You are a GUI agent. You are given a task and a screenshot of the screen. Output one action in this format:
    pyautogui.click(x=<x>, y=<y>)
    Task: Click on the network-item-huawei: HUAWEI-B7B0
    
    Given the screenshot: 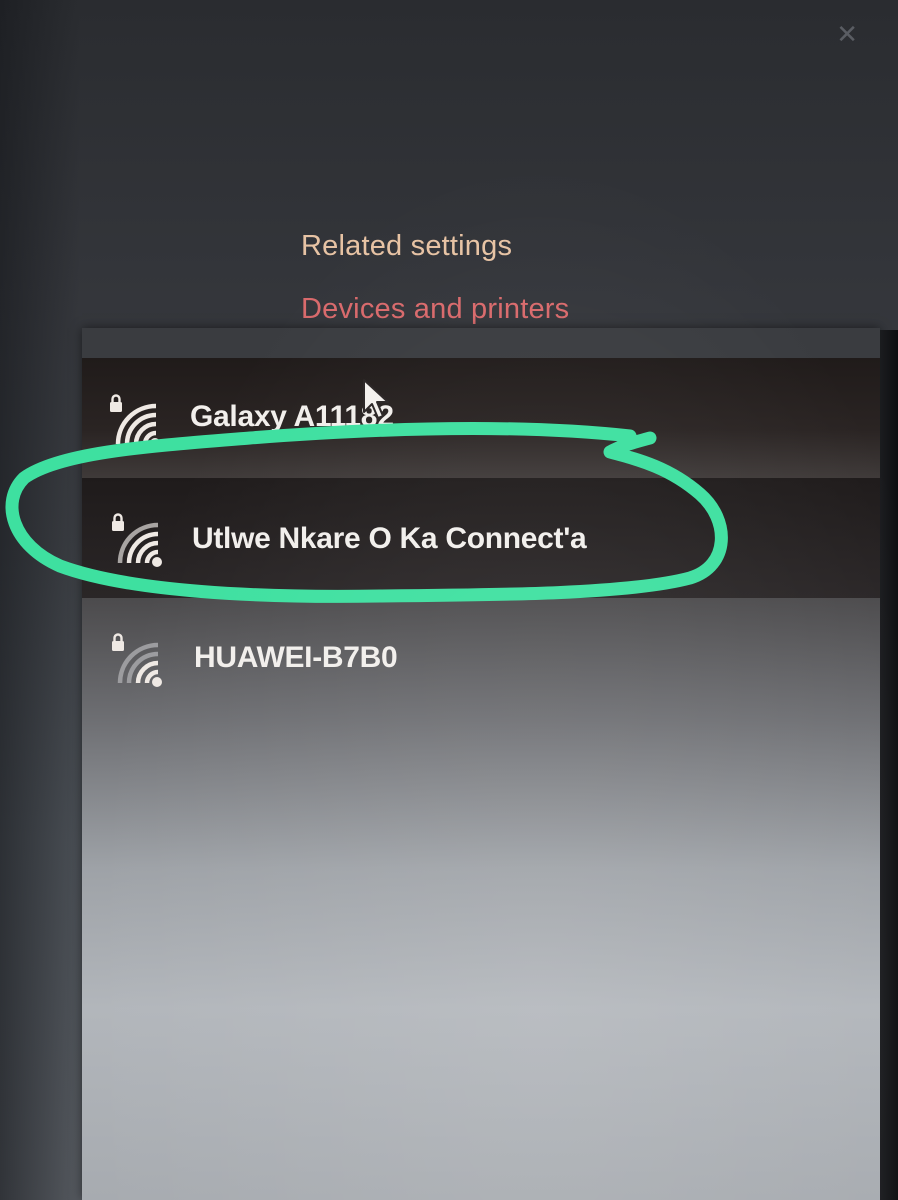 What is the action you would take?
    pyautogui.click(x=481, y=658)
    